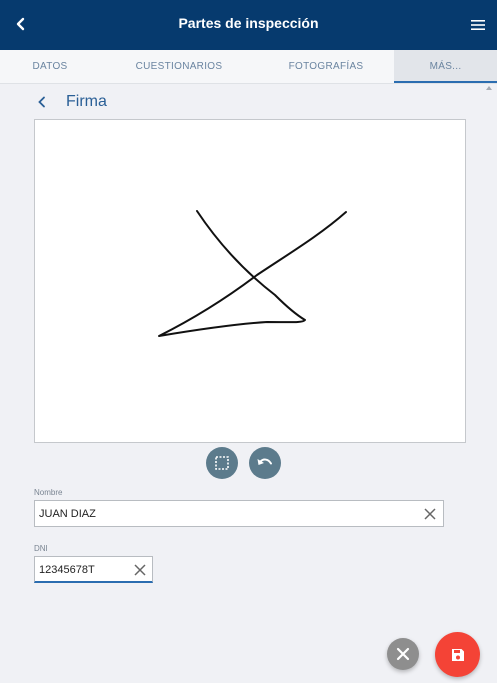 This screenshot has height=683, width=497. I want to click on cancel-button, so click(403, 654).